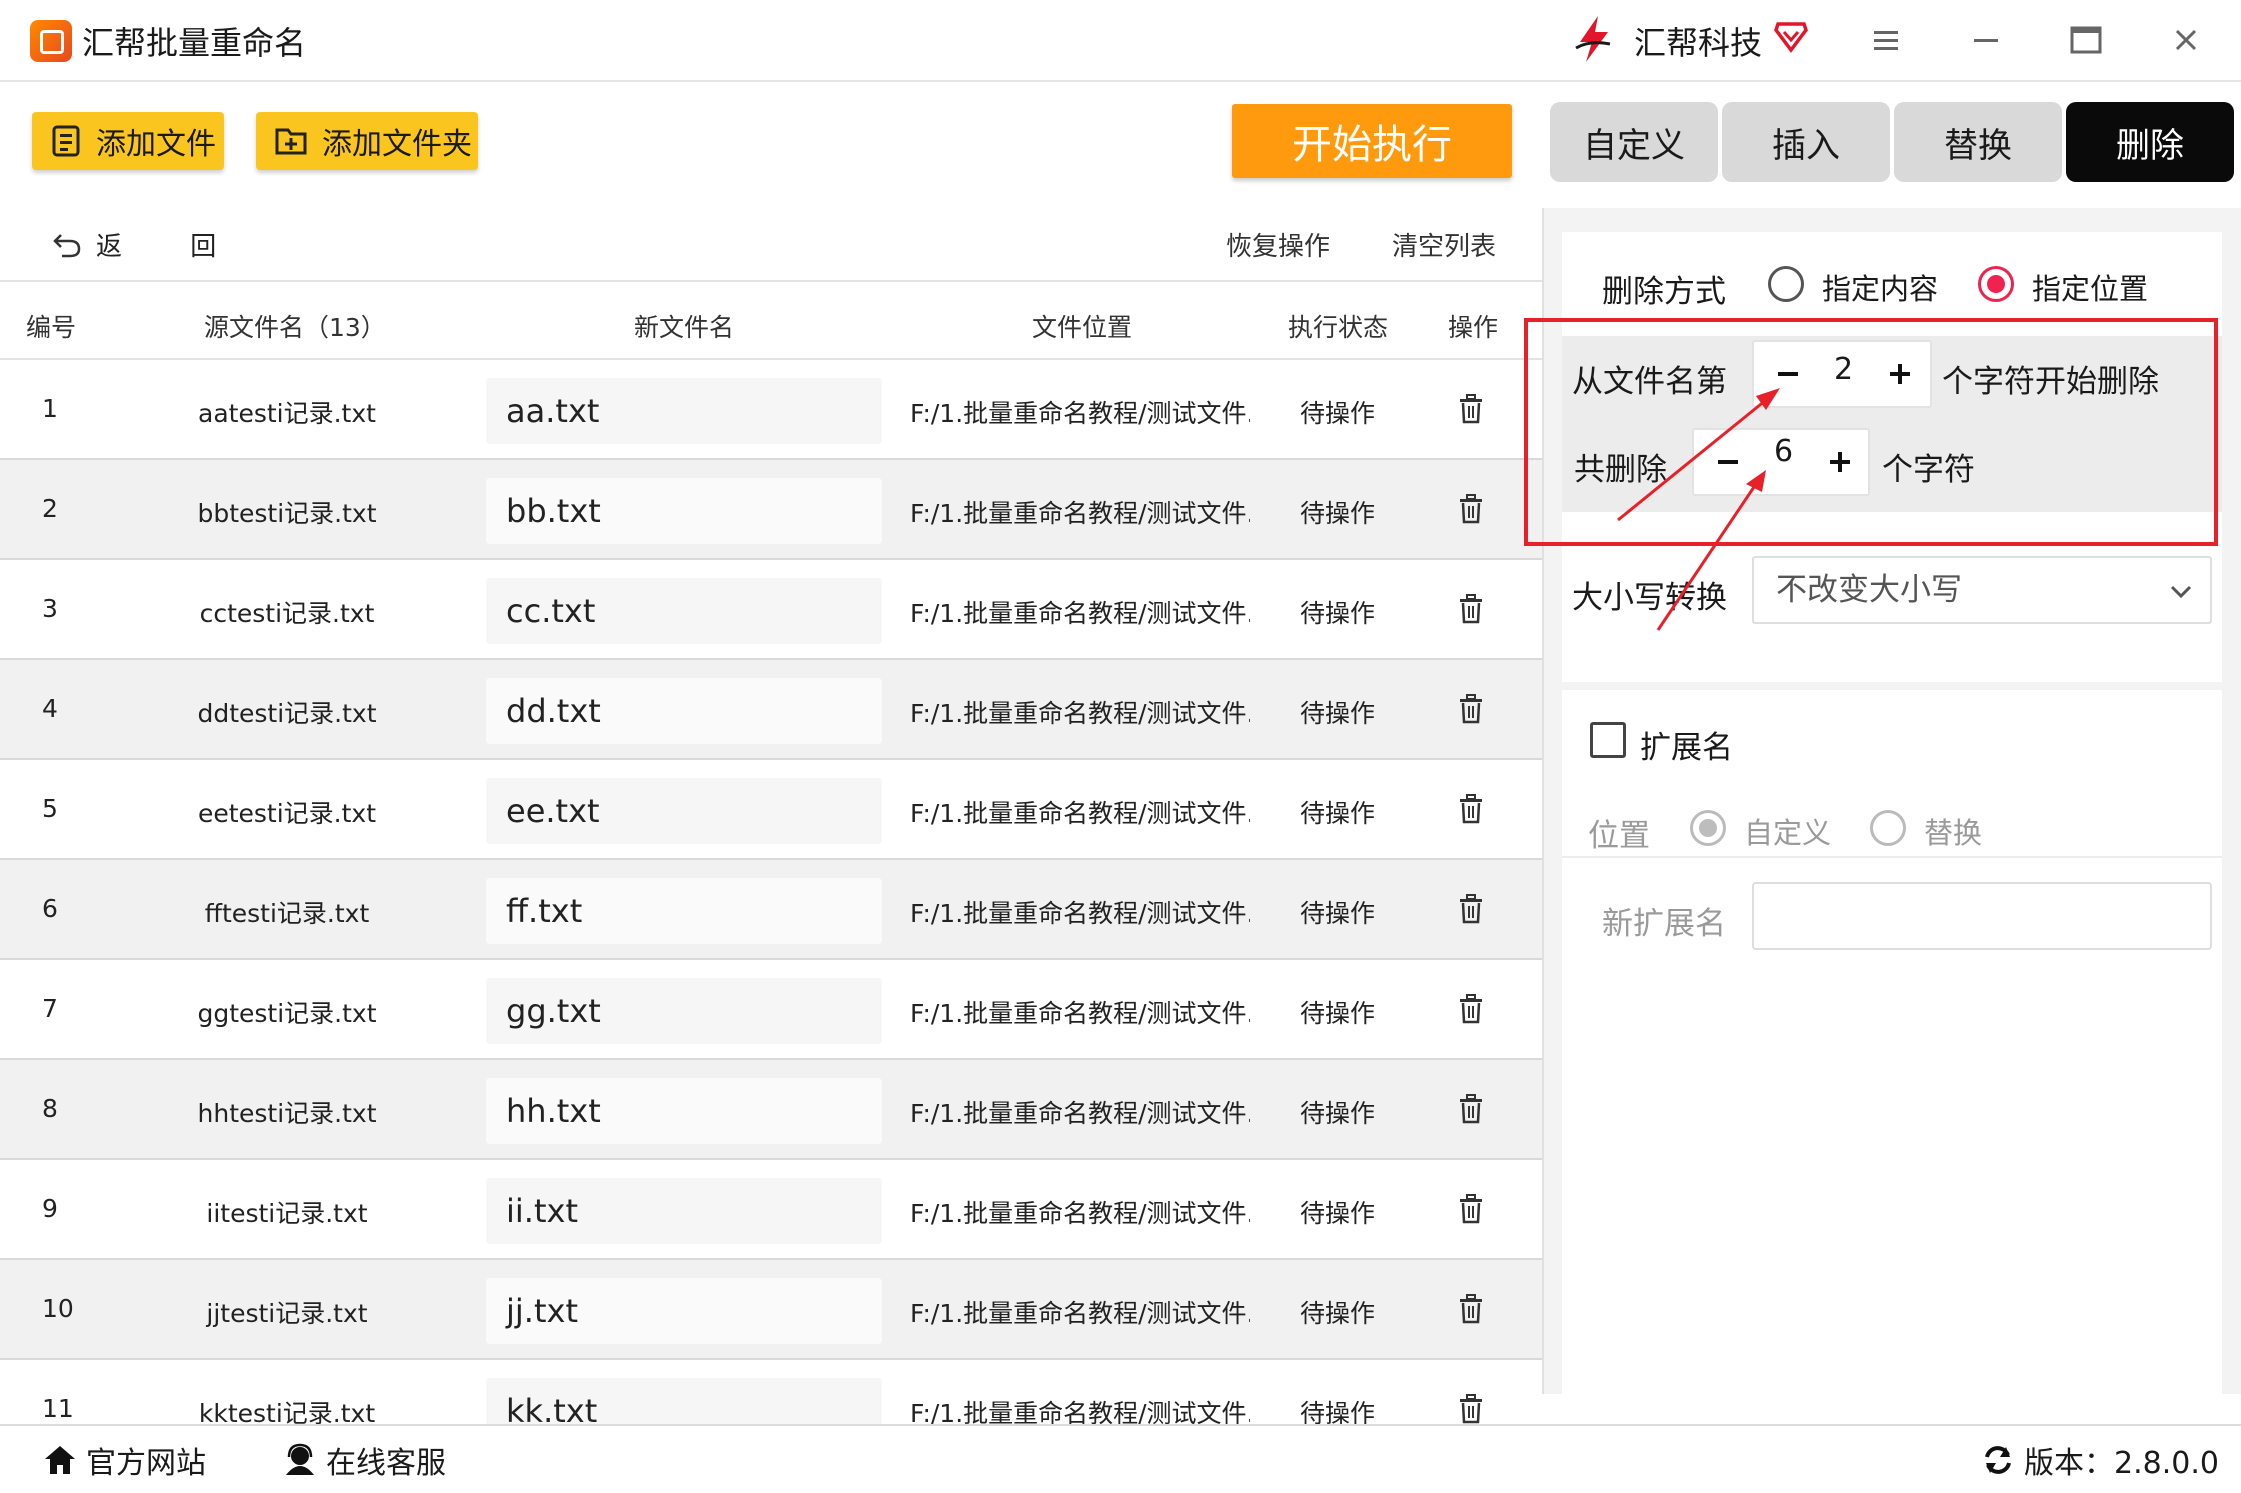  What do you see at coordinates (50, 808) in the screenshot?
I see `row-num: 5` at bounding box center [50, 808].